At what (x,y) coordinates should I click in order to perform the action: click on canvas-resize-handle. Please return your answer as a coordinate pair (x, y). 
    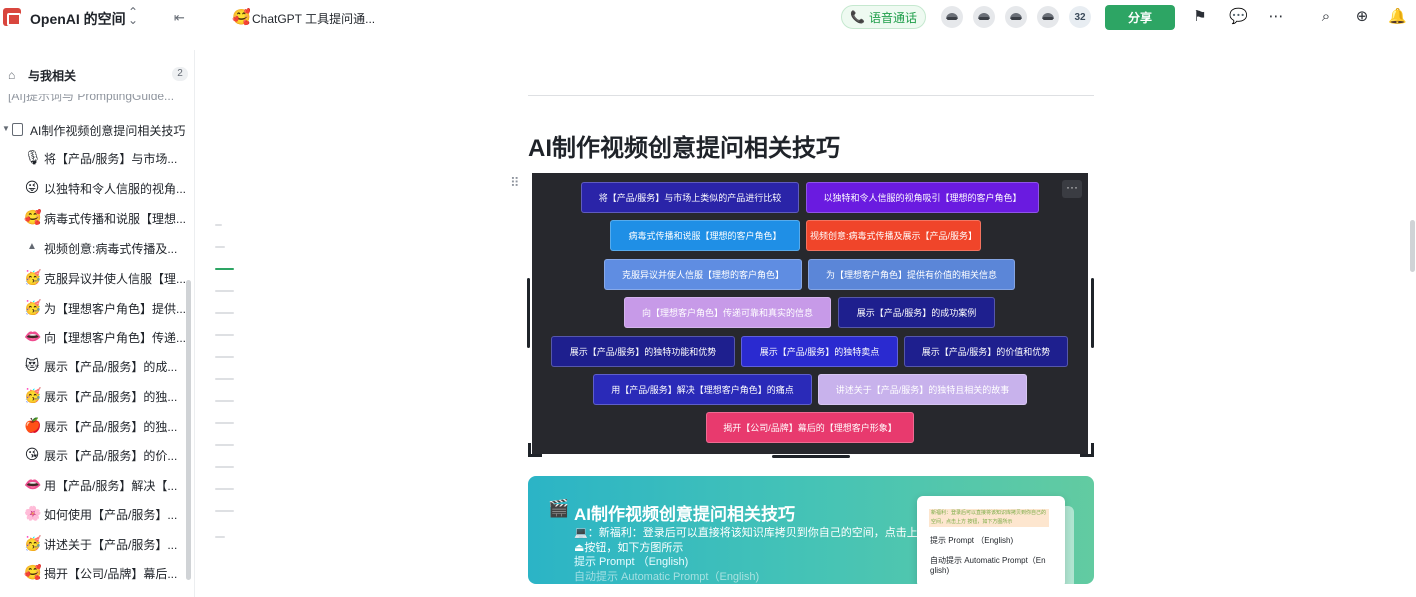
    Looking at the image, I should click on (811, 456).